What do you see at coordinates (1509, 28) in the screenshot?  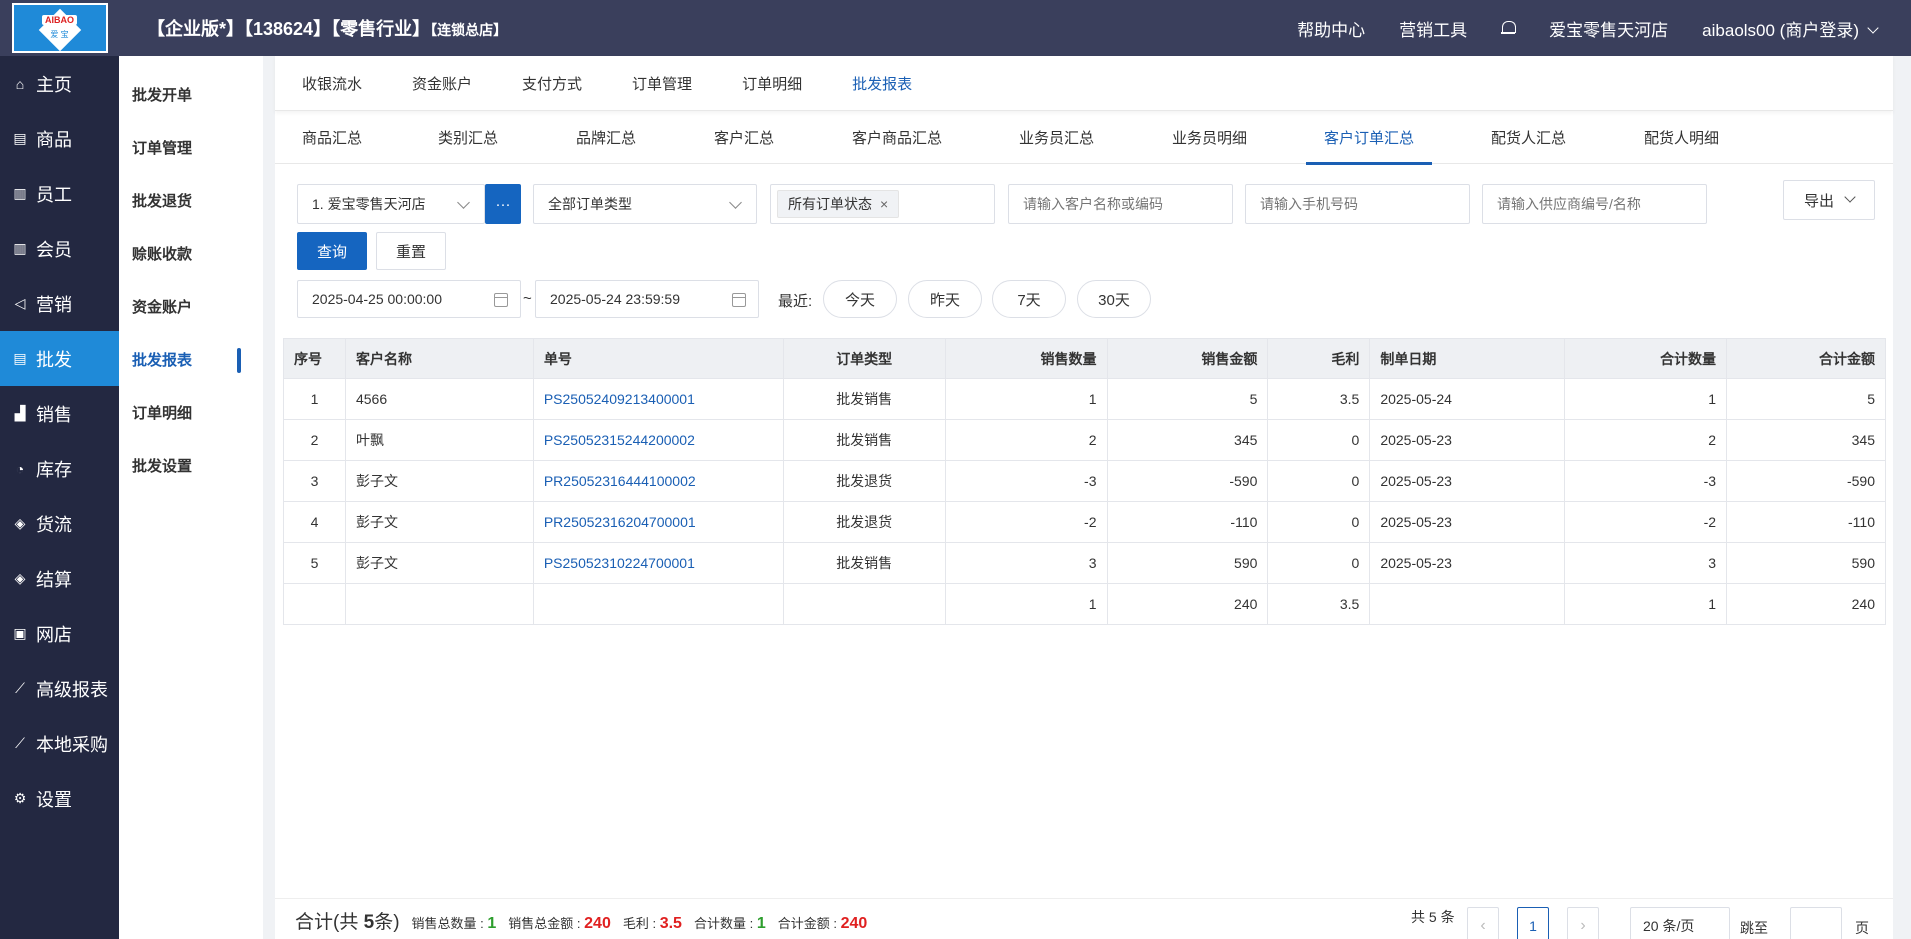 I see `bell-icon` at bounding box center [1509, 28].